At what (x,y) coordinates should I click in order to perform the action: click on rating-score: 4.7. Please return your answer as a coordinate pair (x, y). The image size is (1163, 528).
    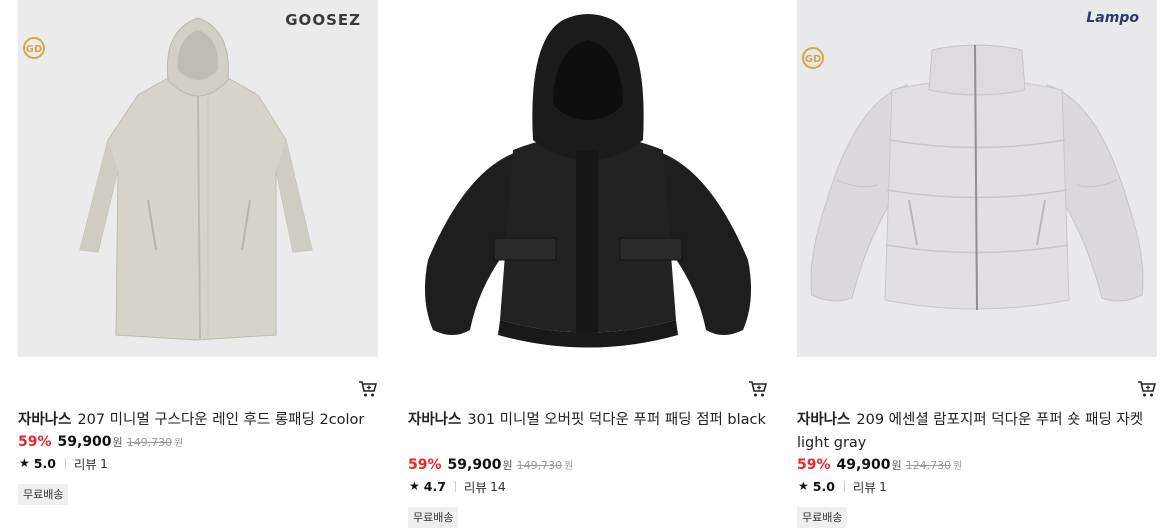
    Looking at the image, I should click on (434, 486).